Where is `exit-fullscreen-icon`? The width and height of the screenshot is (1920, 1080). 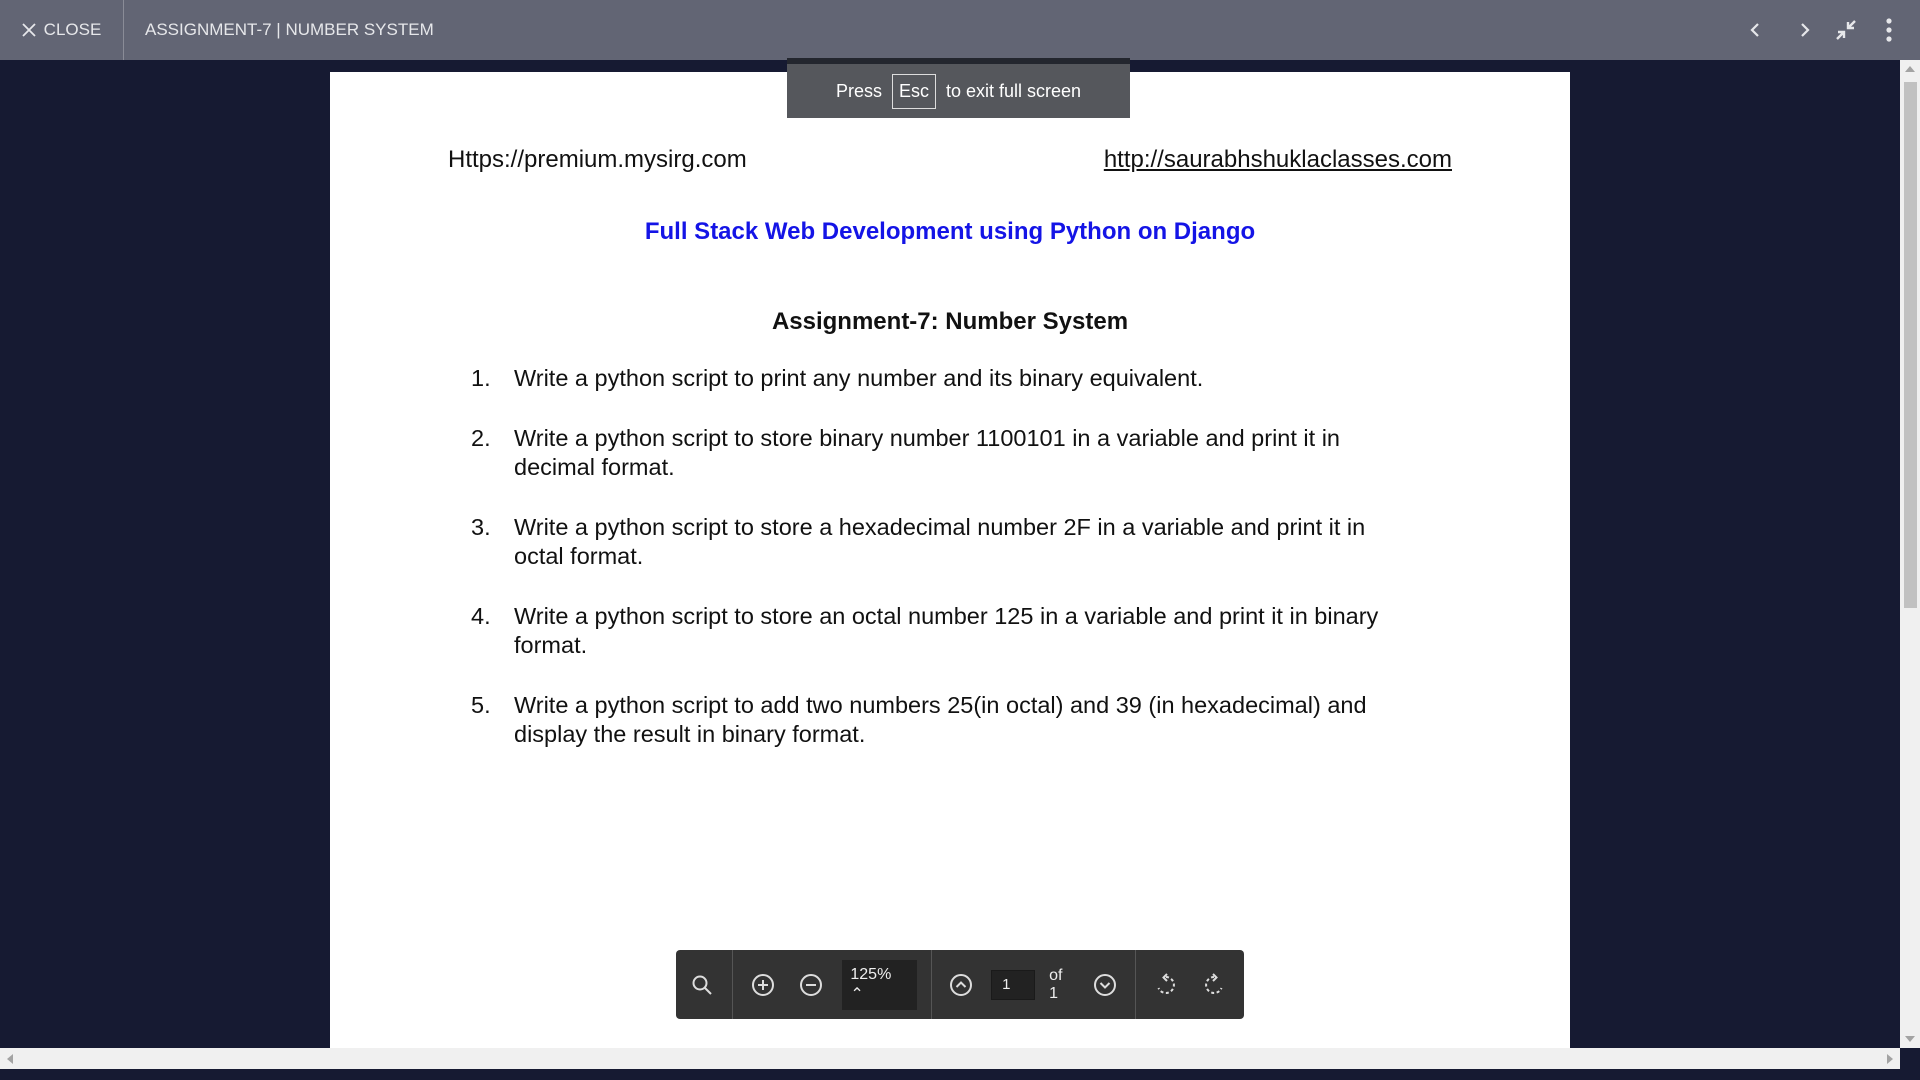
exit-fullscreen-icon is located at coordinates (1846, 30).